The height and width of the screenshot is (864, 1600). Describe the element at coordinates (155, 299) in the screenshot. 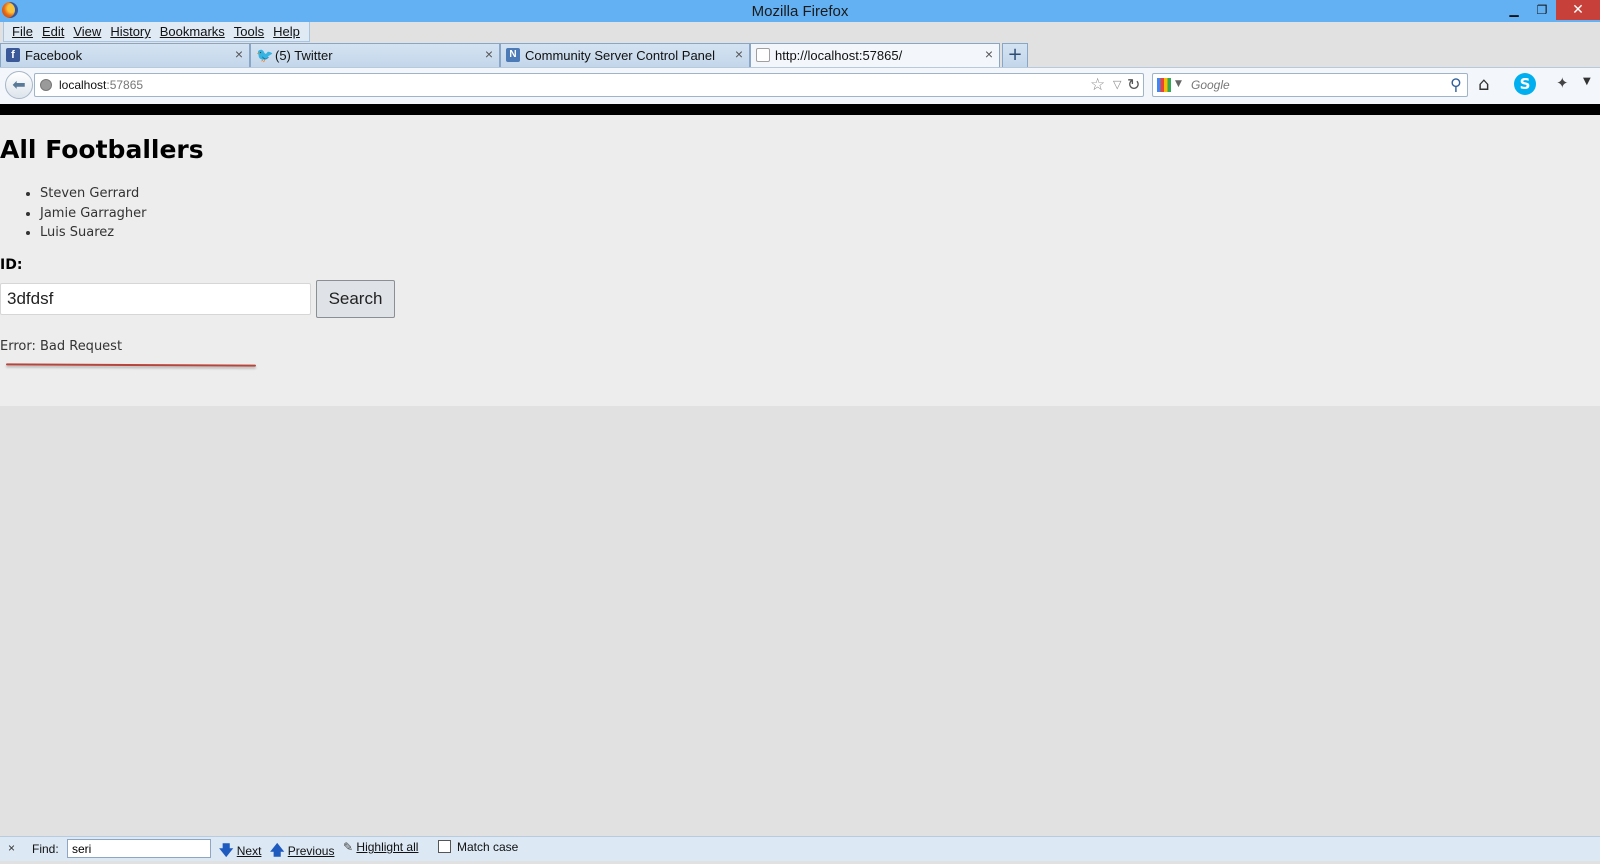

I see `id-input` at that location.